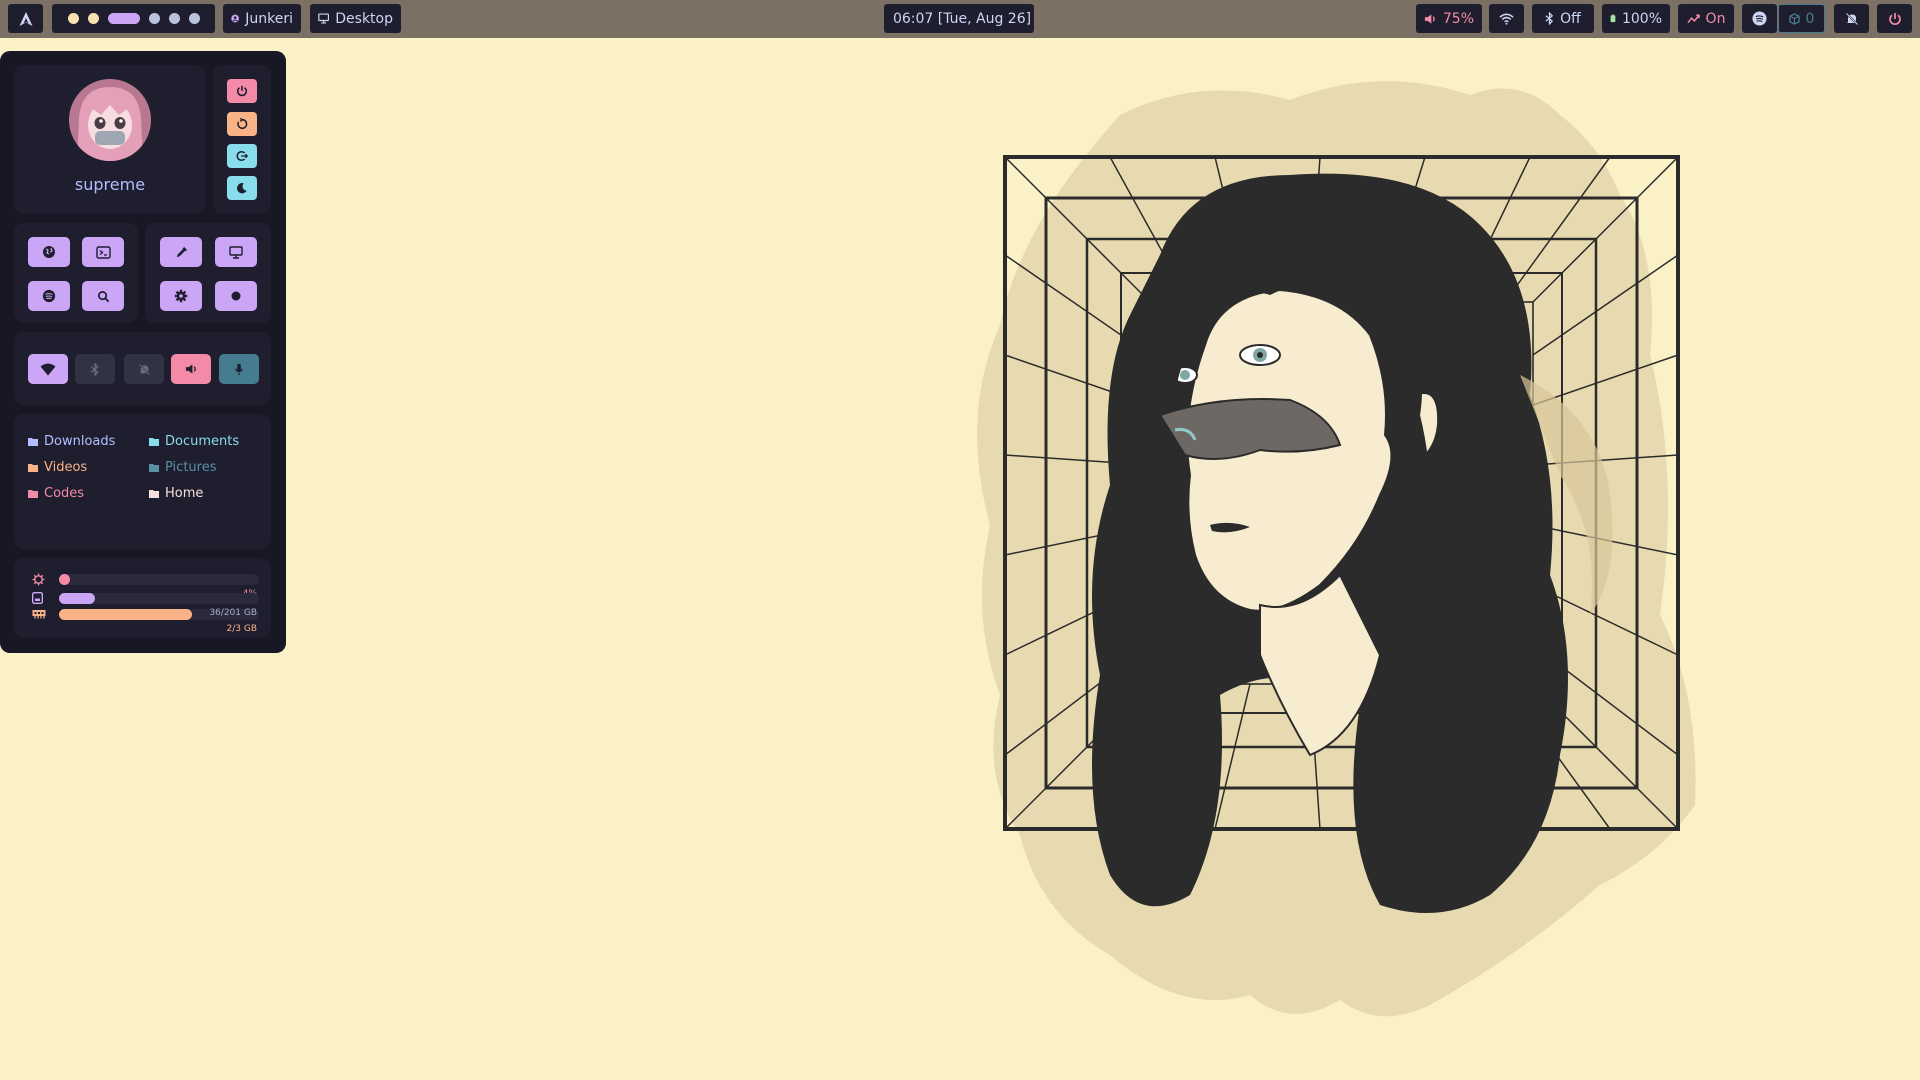 The height and width of the screenshot is (1080, 1920). What do you see at coordinates (194, 441) in the screenshot?
I see `folder-documents: Documents` at bounding box center [194, 441].